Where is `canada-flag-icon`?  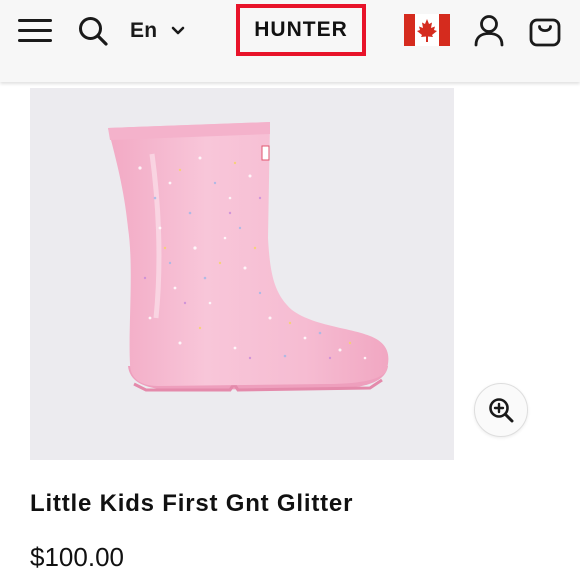
canada-flag-icon is located at coordinates (427, 30).